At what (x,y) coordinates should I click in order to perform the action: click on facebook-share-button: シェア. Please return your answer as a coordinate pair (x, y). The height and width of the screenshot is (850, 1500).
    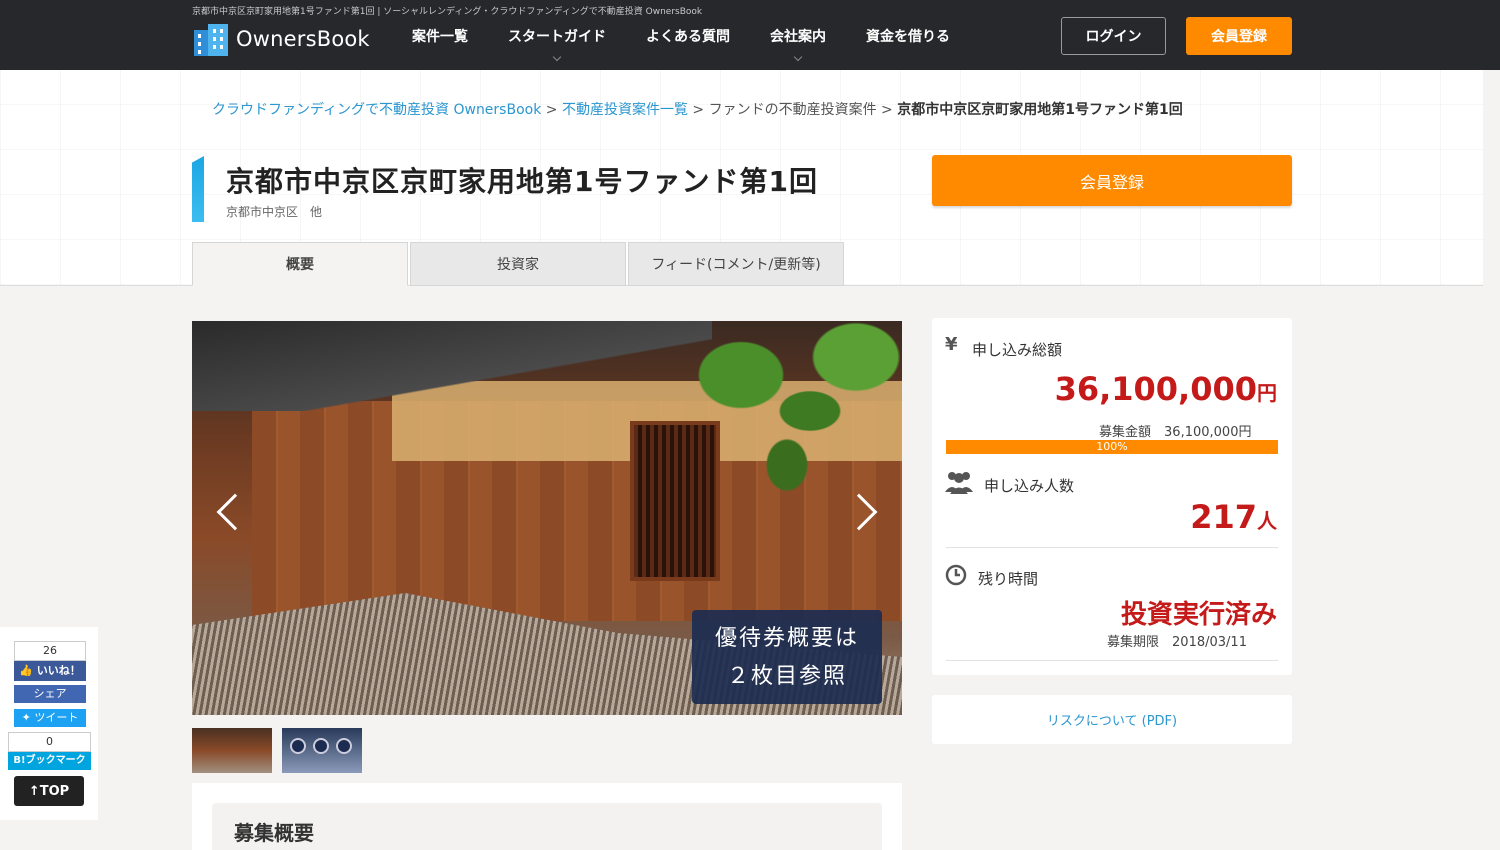
    Looking at the image, I should click on (50, 694).